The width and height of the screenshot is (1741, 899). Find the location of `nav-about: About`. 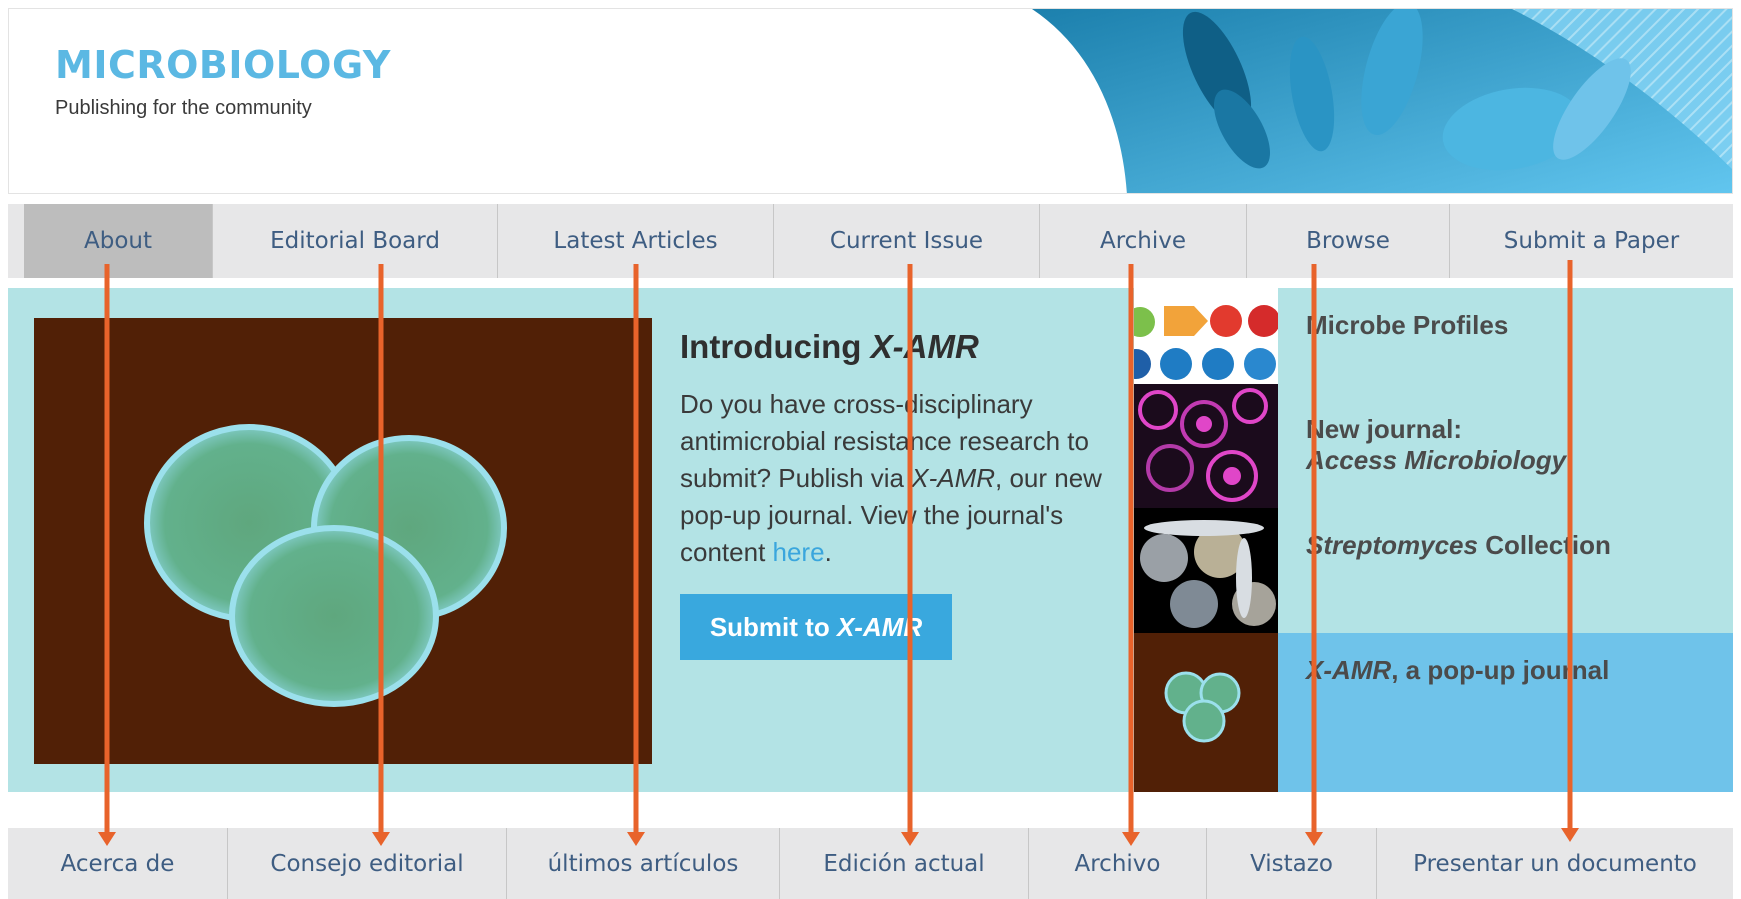

nav-about: About is located at coordinates (118, 241).